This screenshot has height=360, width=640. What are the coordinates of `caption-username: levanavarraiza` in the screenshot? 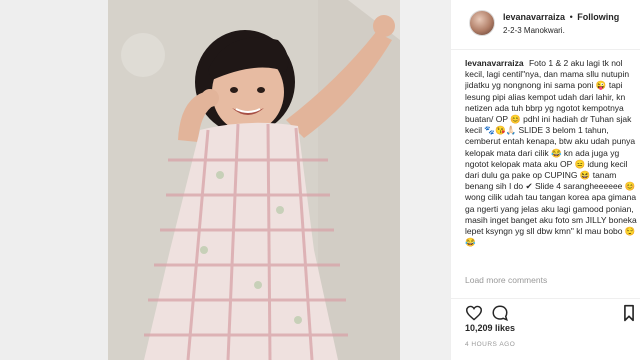 It's located at (494, 63).